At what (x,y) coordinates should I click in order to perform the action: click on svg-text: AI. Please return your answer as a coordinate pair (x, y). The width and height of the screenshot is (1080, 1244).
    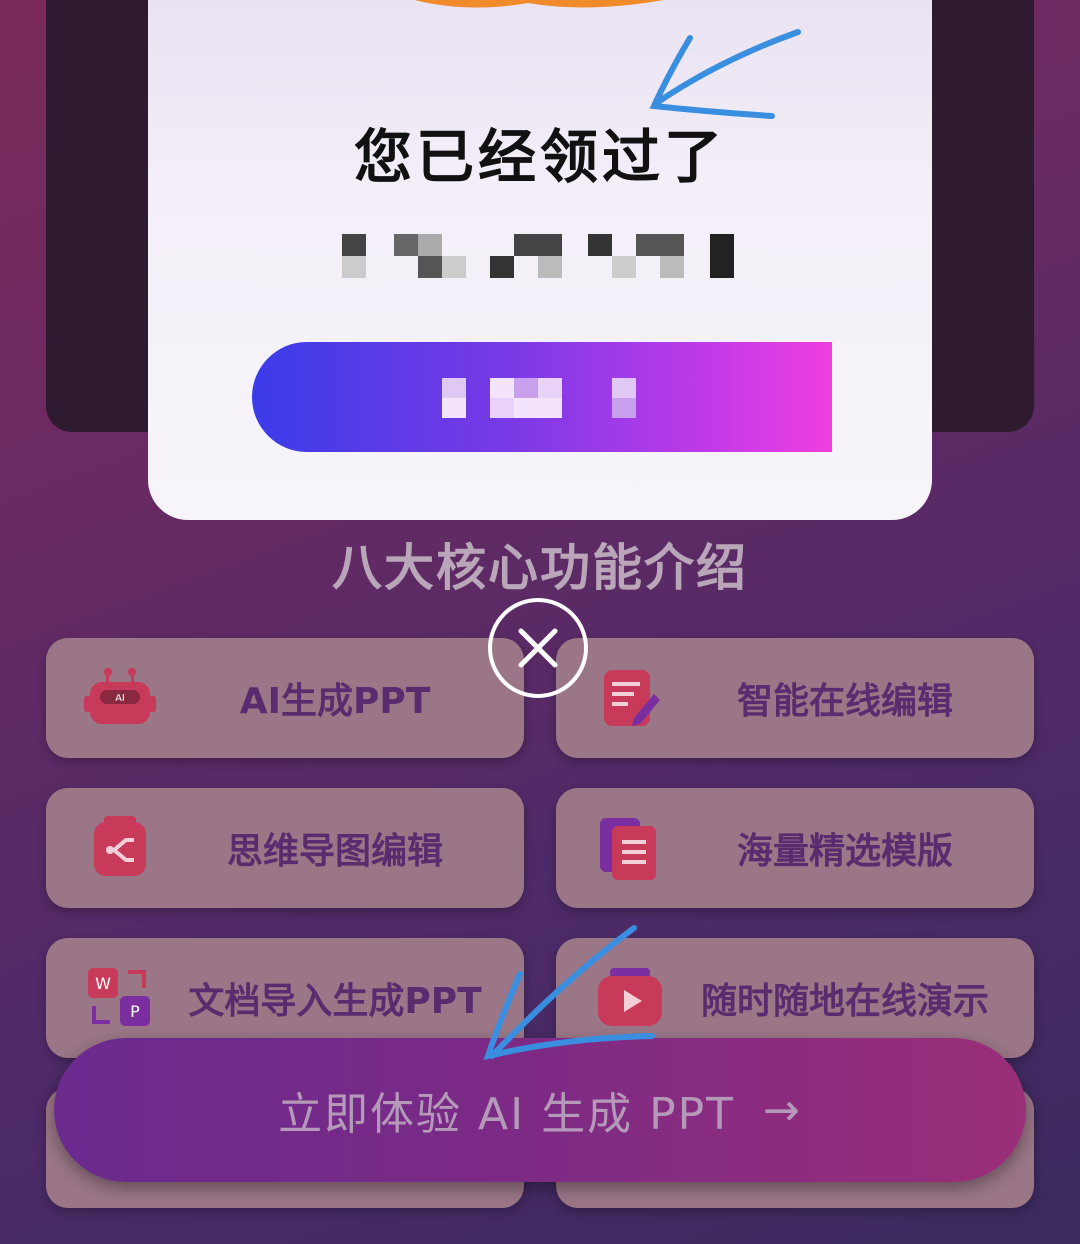
    Looking at the image, I should click on (120, 698).